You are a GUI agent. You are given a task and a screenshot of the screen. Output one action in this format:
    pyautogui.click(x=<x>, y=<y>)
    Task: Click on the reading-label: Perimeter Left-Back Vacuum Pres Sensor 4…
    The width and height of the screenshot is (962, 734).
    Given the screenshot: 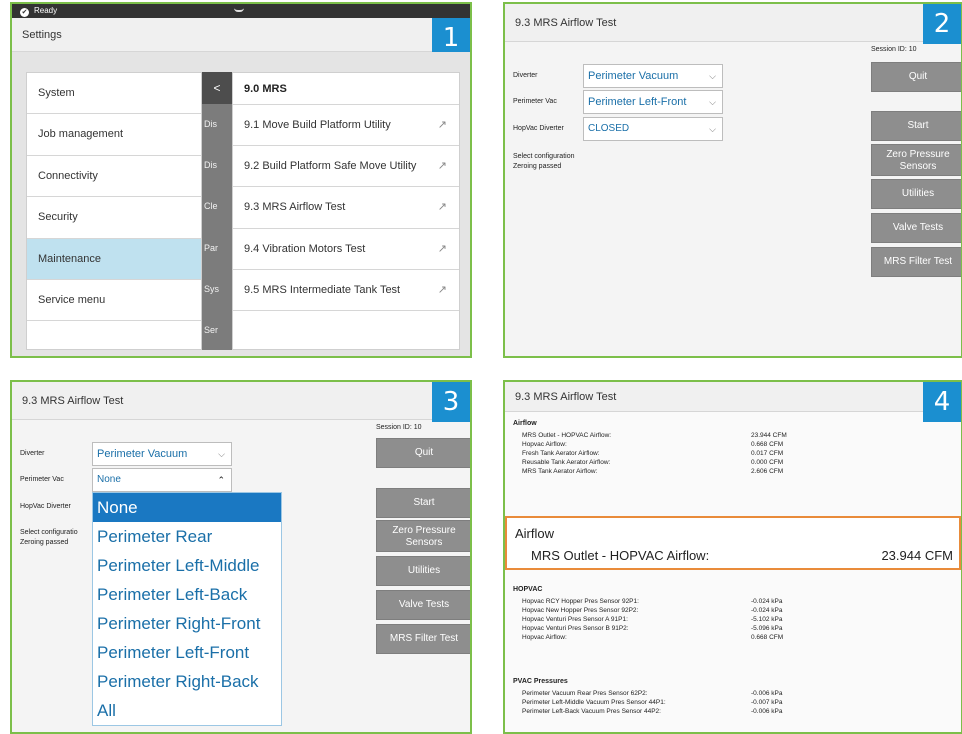 What is the action you would take?
    pyautogui.click(x=591, y=711)
    